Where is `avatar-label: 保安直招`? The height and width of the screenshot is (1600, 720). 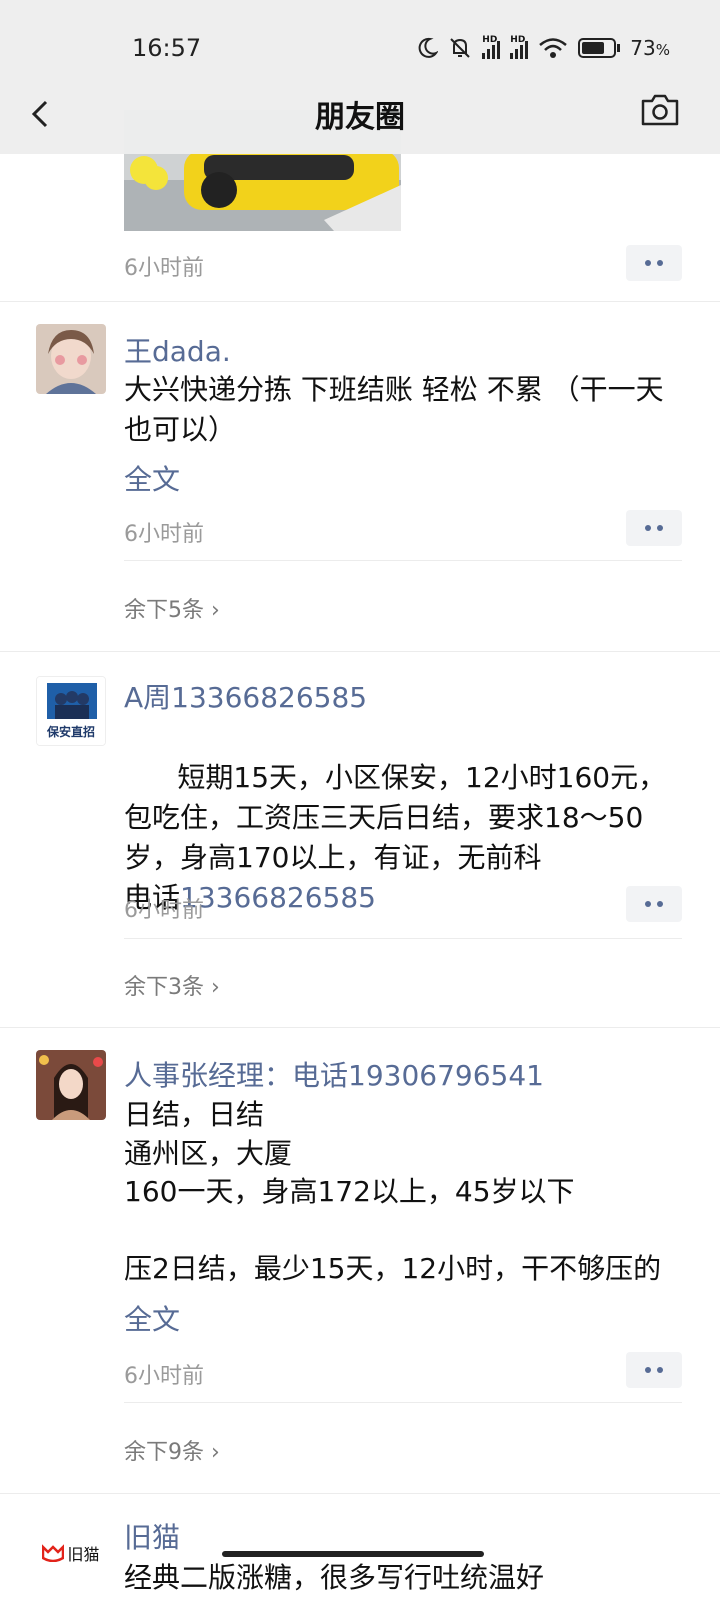
avatar-label: 保安直招 is located at coordinates (70, 732).